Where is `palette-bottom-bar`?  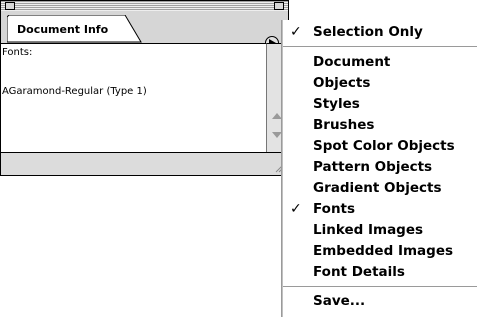
palette-bottom-bar is located at coordinates (144, 164).